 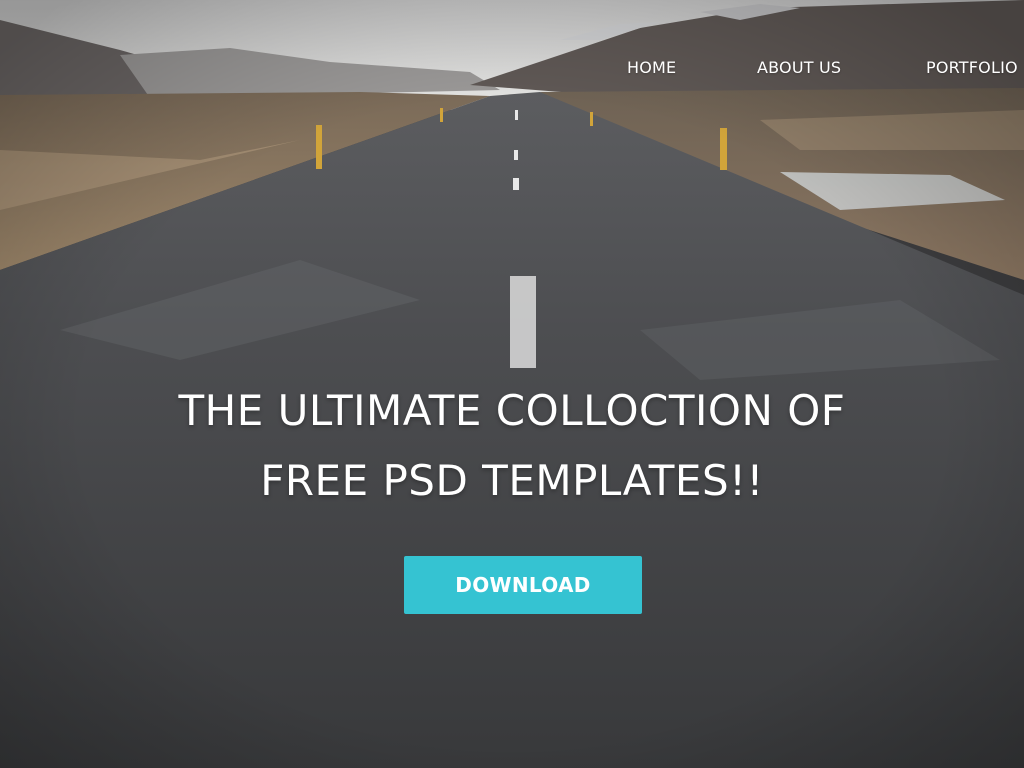 What do you see at coordinates (799, 67) in the screenshot?
I see `nav-item-about-us: ABOUT US` at bounding box center [799, 67].